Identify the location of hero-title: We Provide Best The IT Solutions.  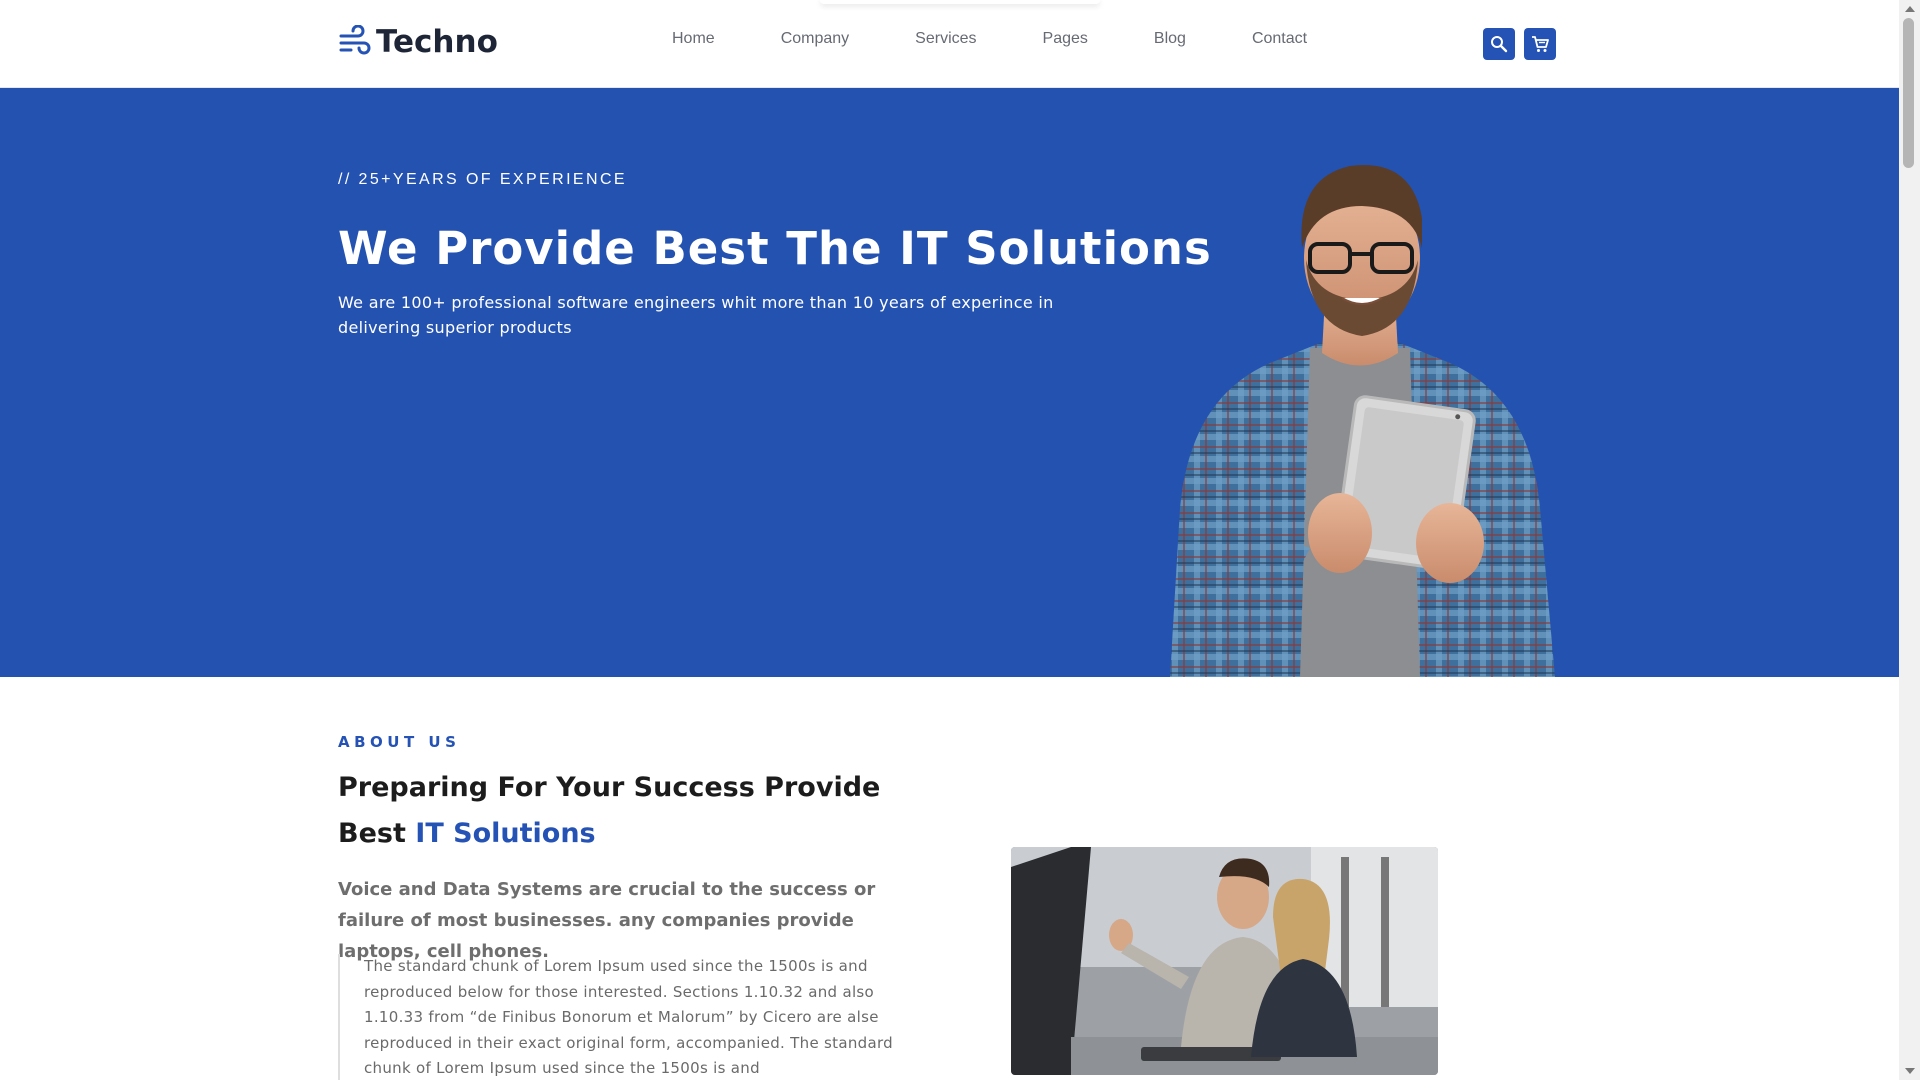
(775, 248).